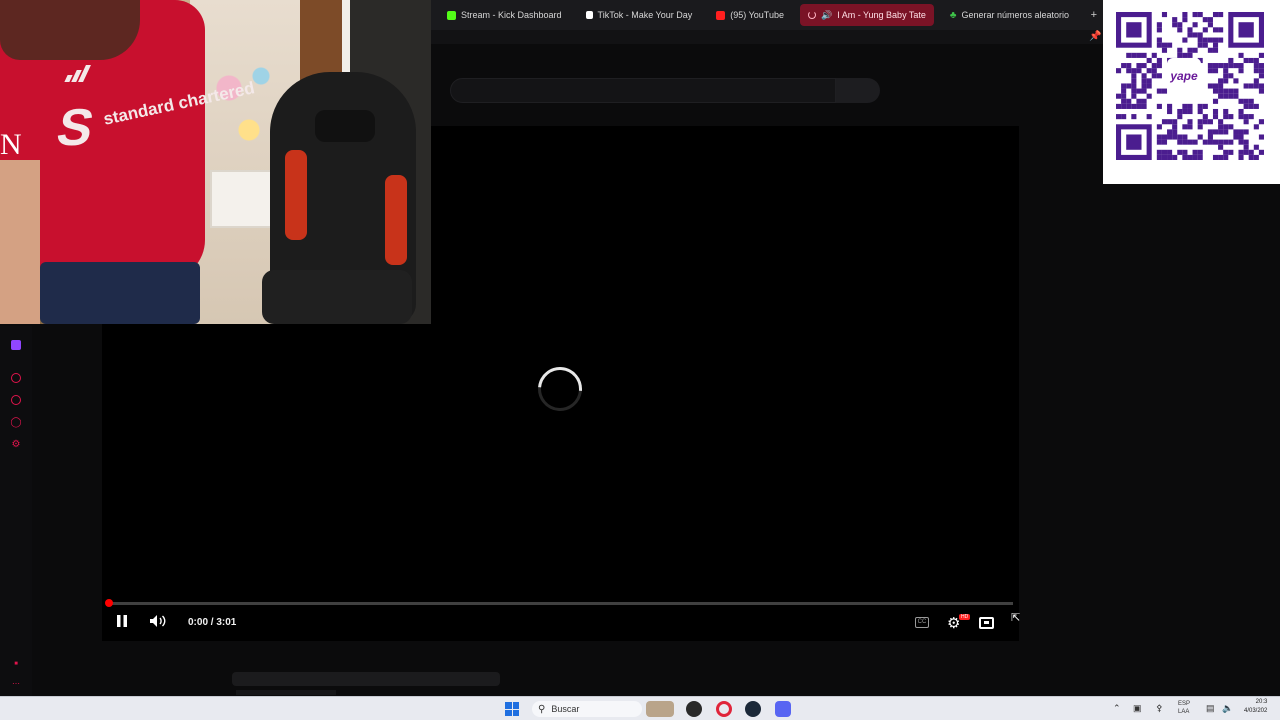  What do you see at coordinates (1015, 15) in the screenshot?
I see `tab-label: Generar números aleatorio` at bounding box center [1015, 15].